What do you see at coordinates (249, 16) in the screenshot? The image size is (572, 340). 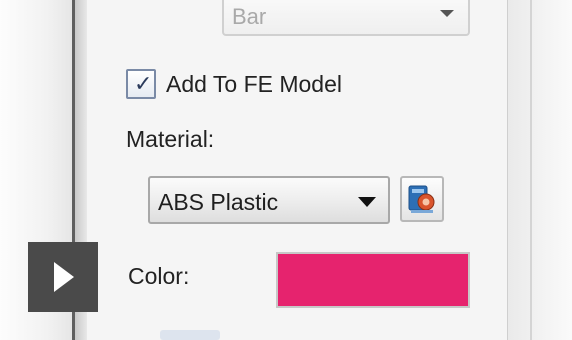 I see `element-type-value: Bar` at bounding box center [249, 16].